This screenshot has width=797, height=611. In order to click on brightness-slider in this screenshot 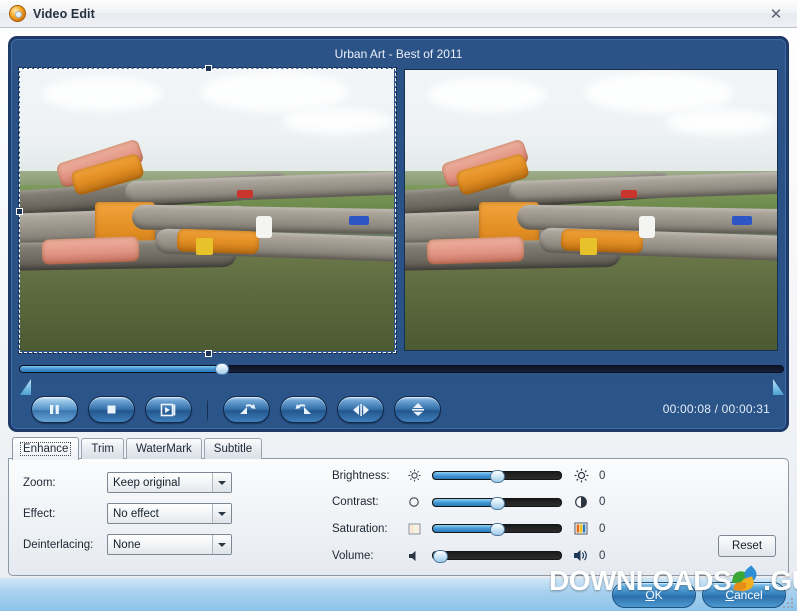, I will do `click(497, 476)`.